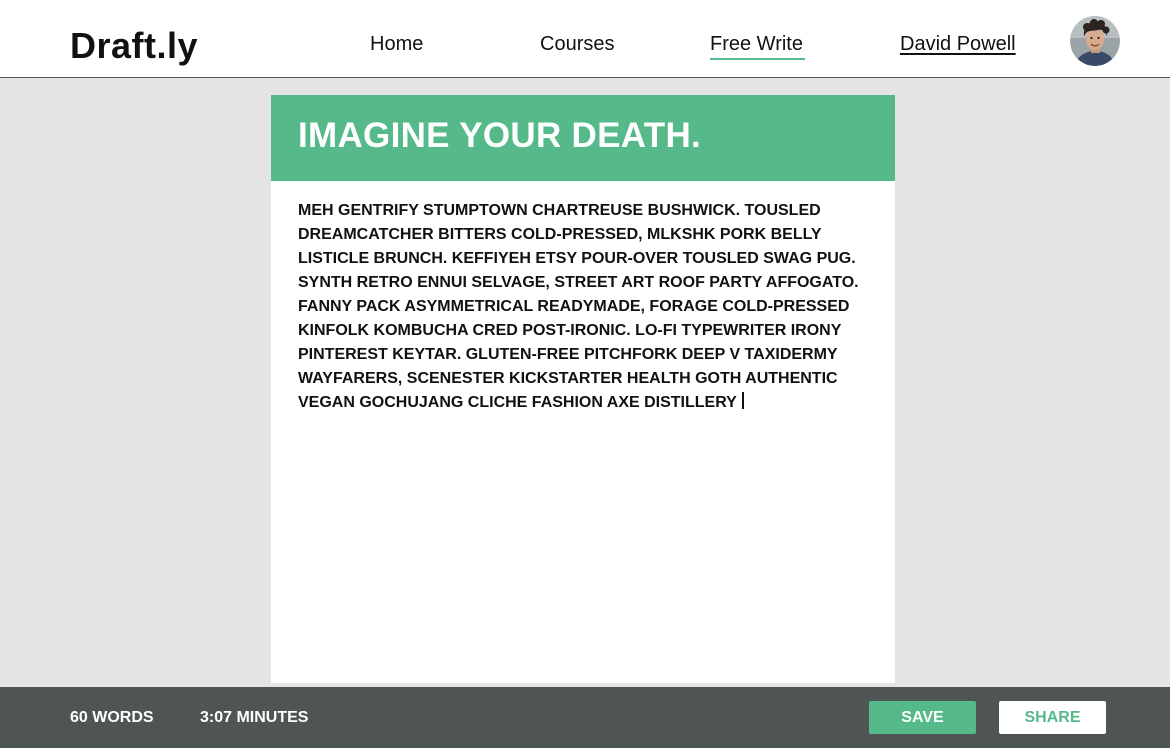  I want to click on nav-courses-link: Courses, so click(577, 44).